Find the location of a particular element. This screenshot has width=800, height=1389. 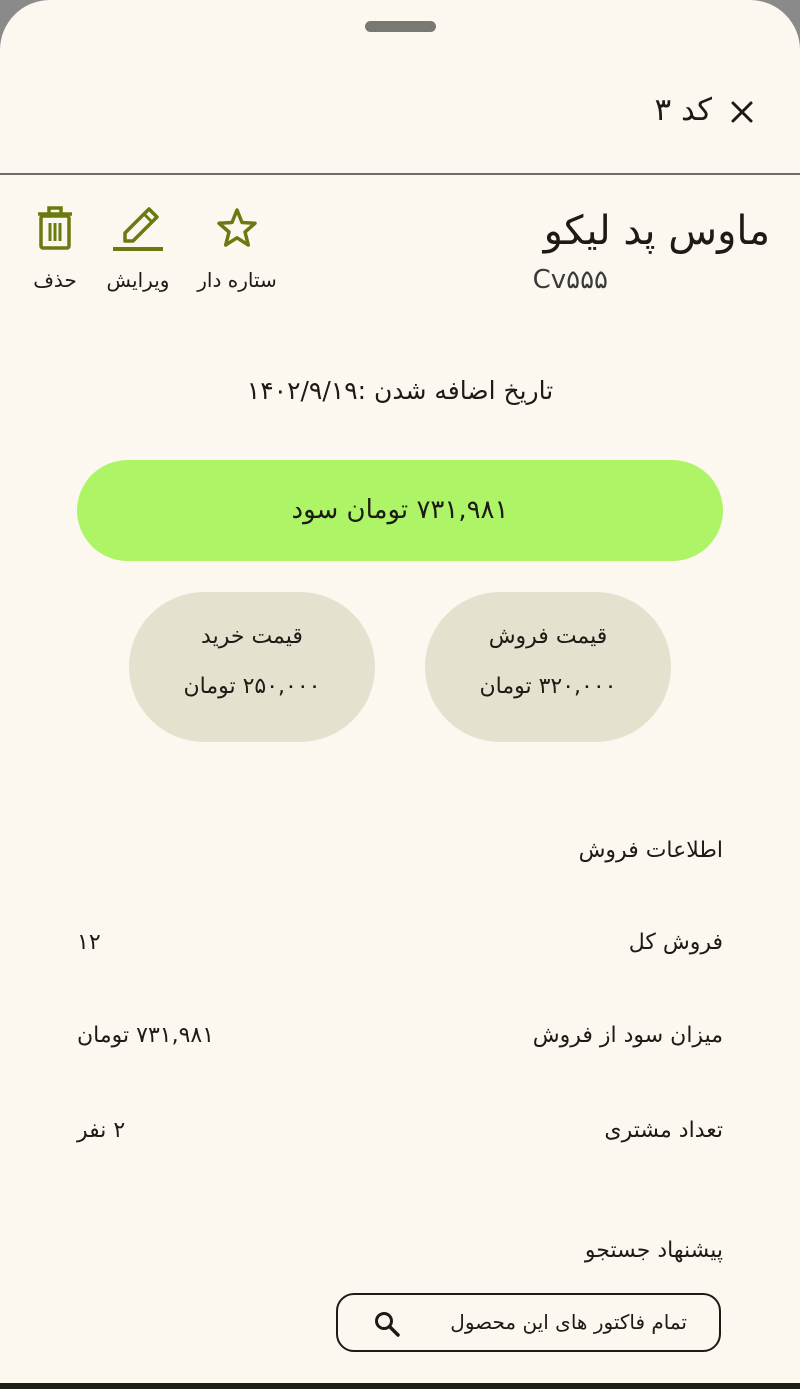

edit-button: ویرایش is located at coordinates (138, 249).